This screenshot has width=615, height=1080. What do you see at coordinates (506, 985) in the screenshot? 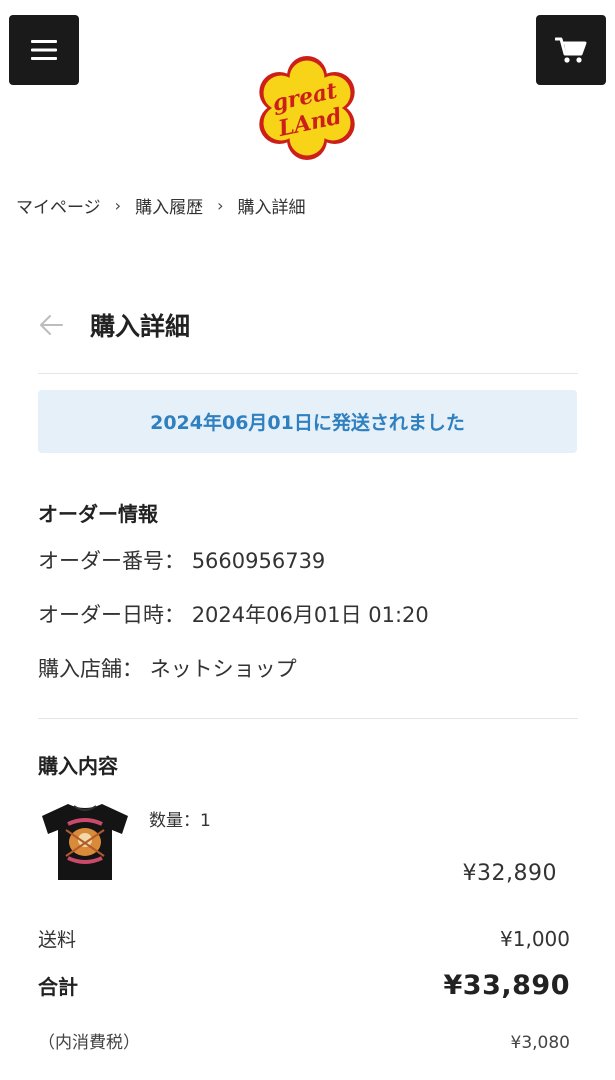
I see `total-value: ¥33,890` at bounding box center [506, 985].